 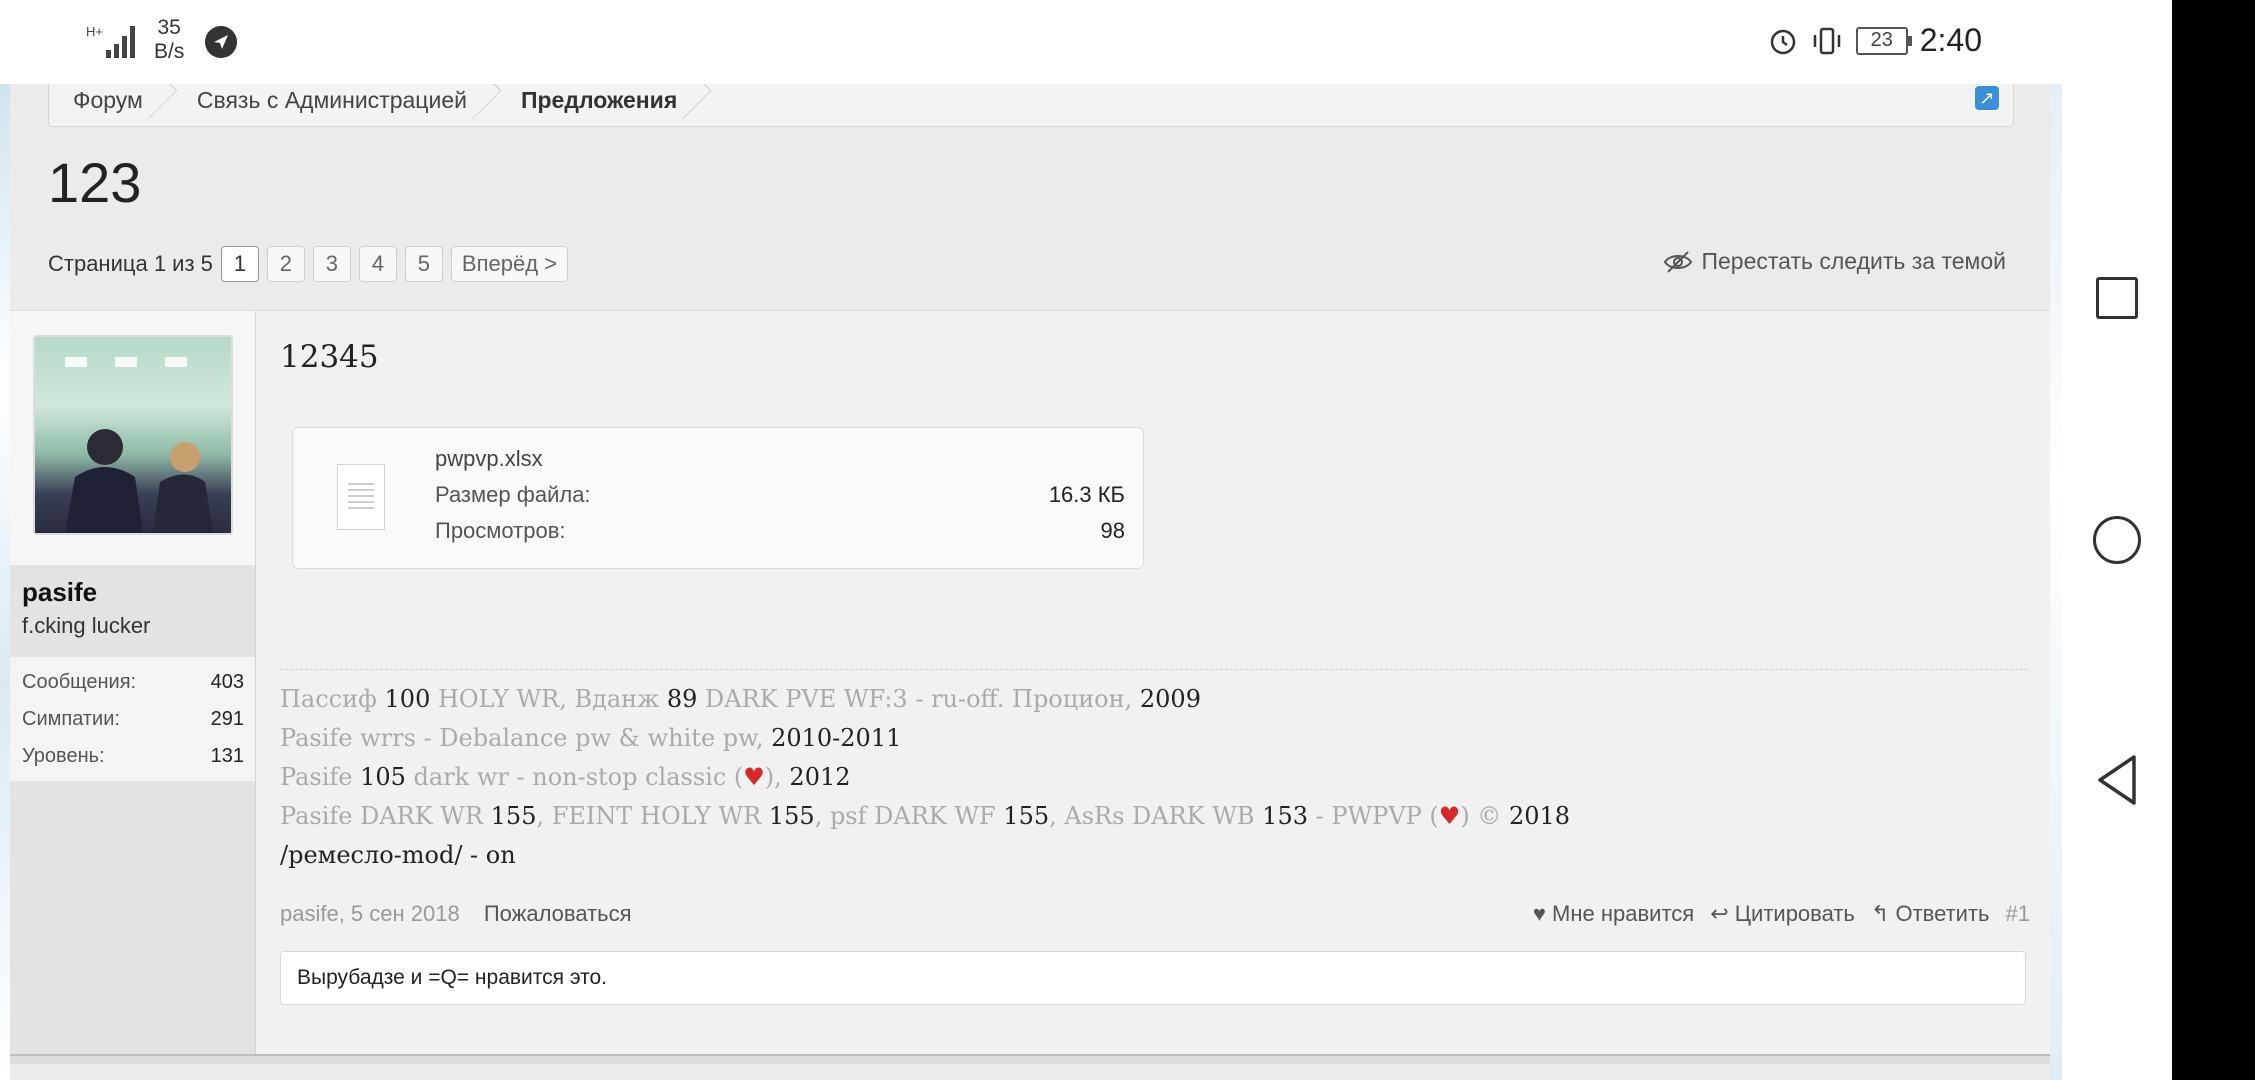 I want to click on signature-segment: ) ©, so click(x=1484, y=816).